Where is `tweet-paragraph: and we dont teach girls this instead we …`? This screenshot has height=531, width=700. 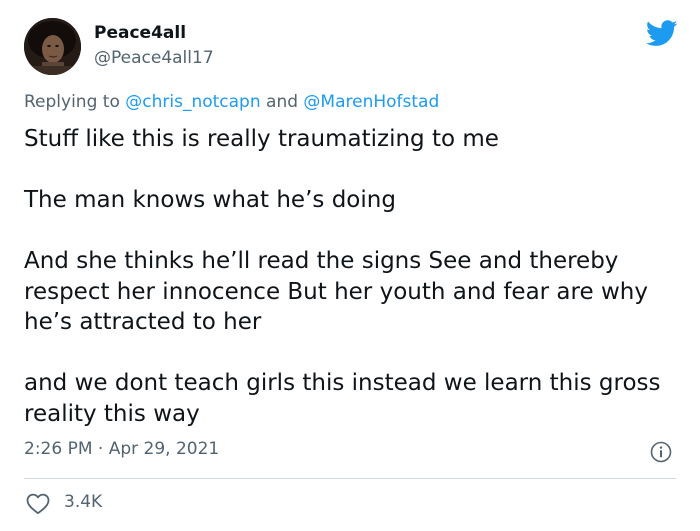 tweet-paragraph: and we dont teach girls this instead we … is located at coordinates (342, 398).